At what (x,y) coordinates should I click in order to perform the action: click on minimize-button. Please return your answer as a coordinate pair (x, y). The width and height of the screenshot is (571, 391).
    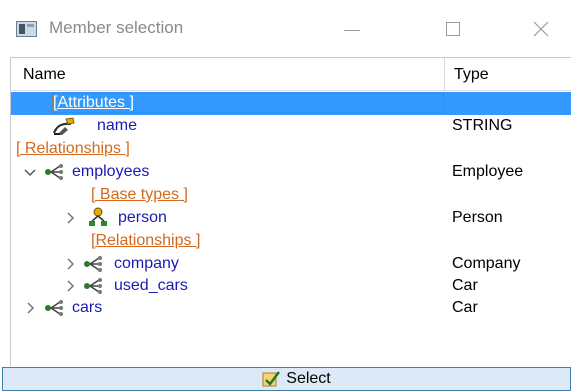
    Looking at the image, I should click on (352, 29).